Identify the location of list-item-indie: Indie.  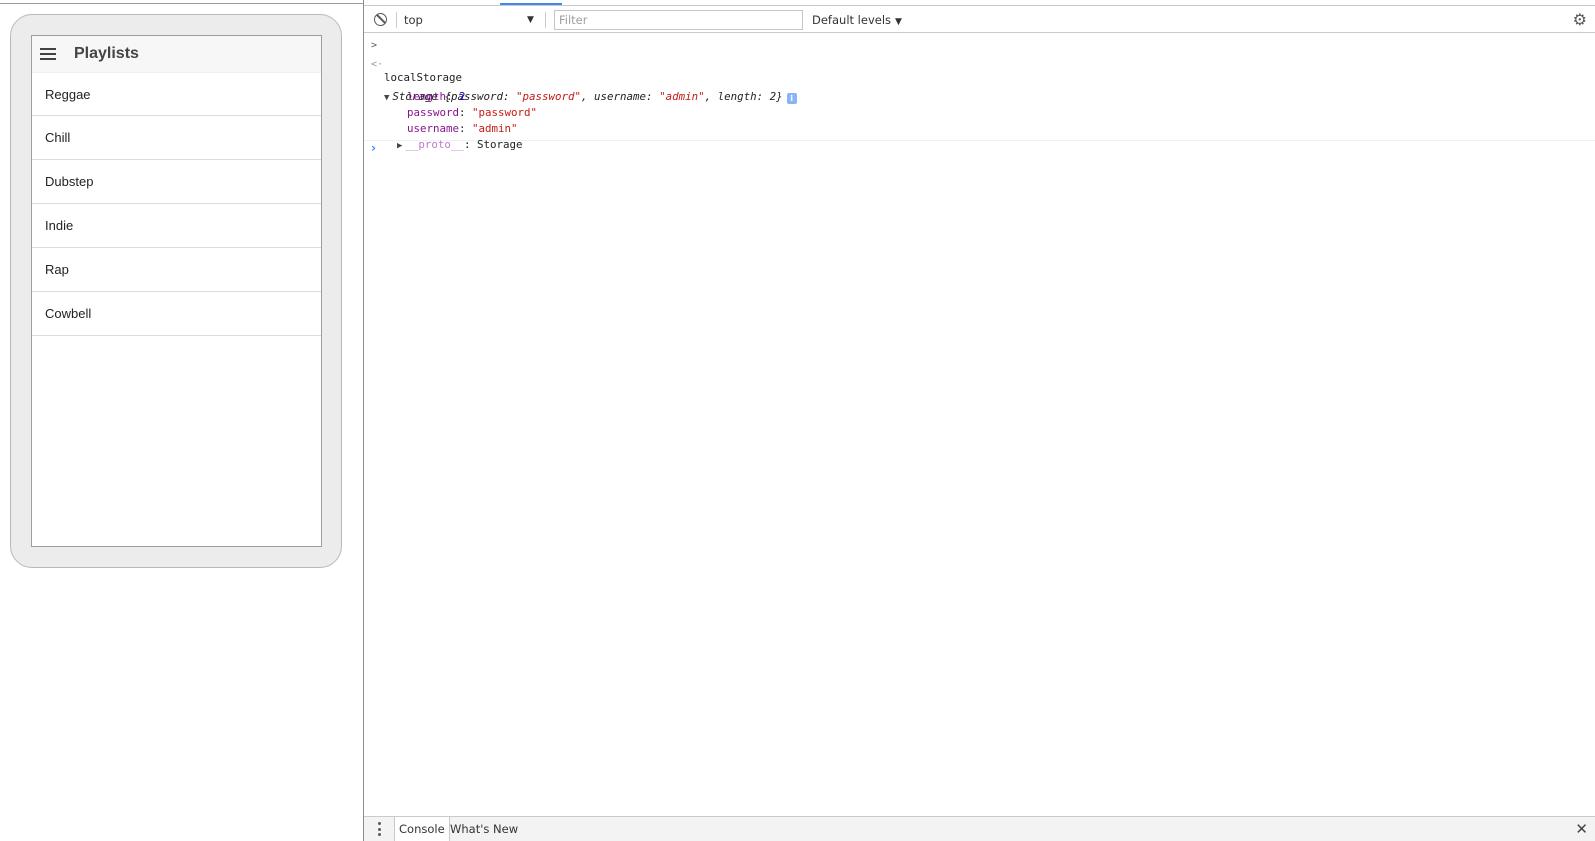
(176, 226).